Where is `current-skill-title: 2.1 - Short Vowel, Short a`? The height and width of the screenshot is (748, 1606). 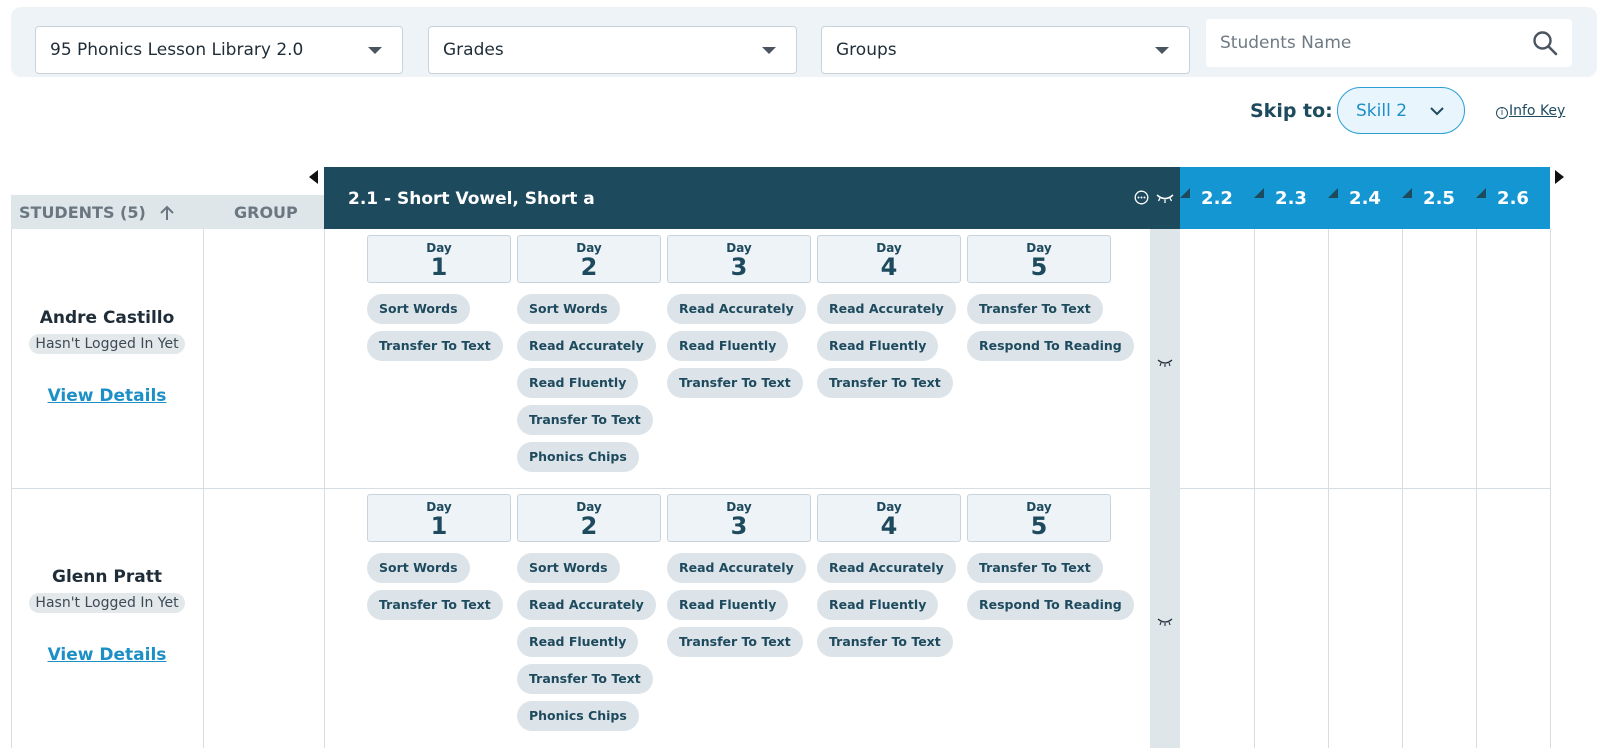 current-skill-title: 2.1 - Short Vowel, Short a is located at coordinates (471, 199).